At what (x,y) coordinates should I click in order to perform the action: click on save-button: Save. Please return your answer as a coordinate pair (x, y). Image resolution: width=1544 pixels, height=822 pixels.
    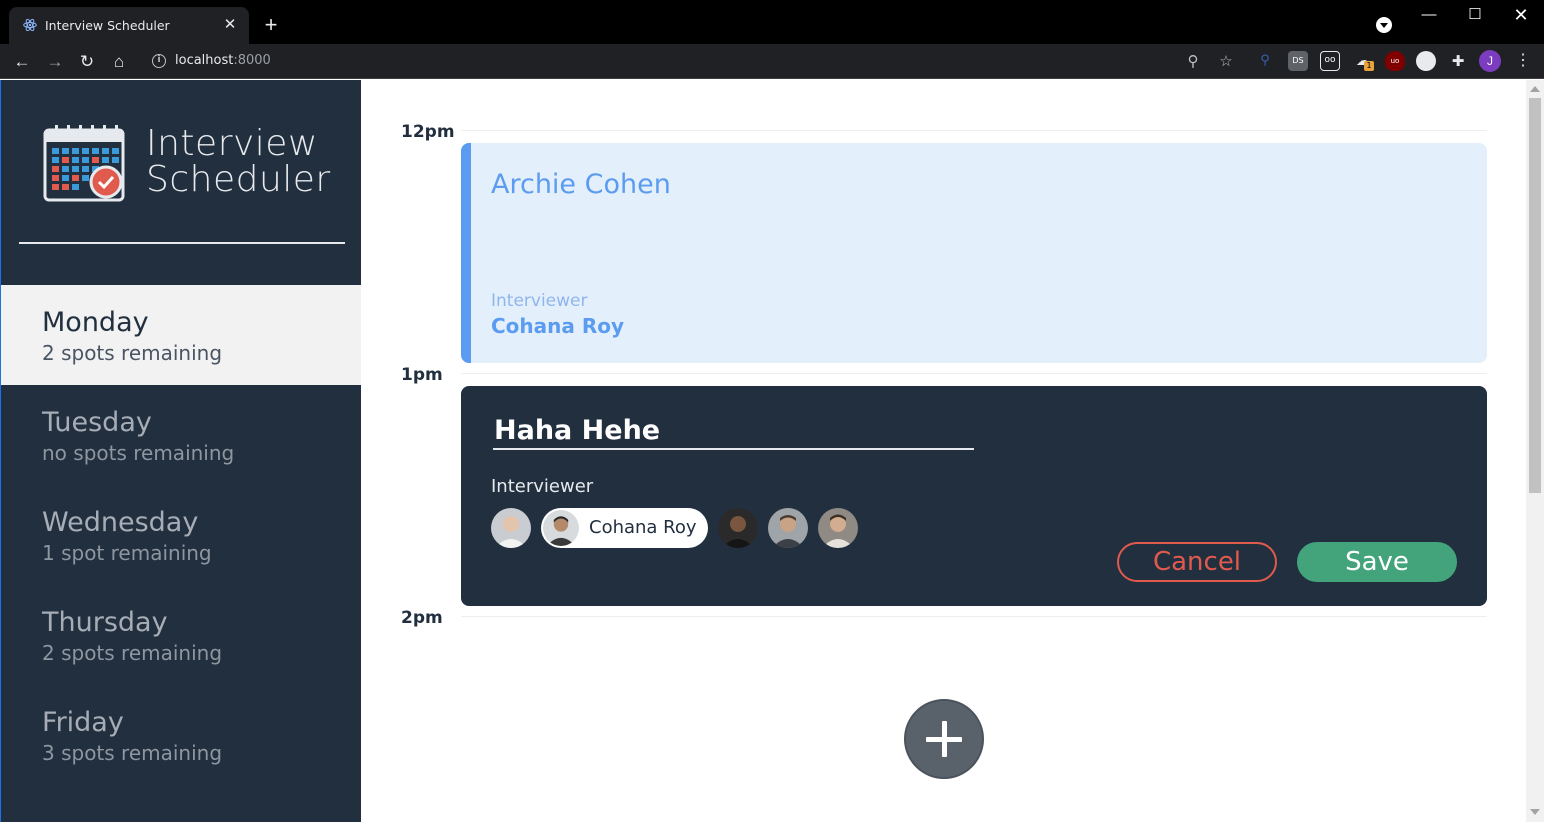
    Looking at the image, I should click on (1377, 562).